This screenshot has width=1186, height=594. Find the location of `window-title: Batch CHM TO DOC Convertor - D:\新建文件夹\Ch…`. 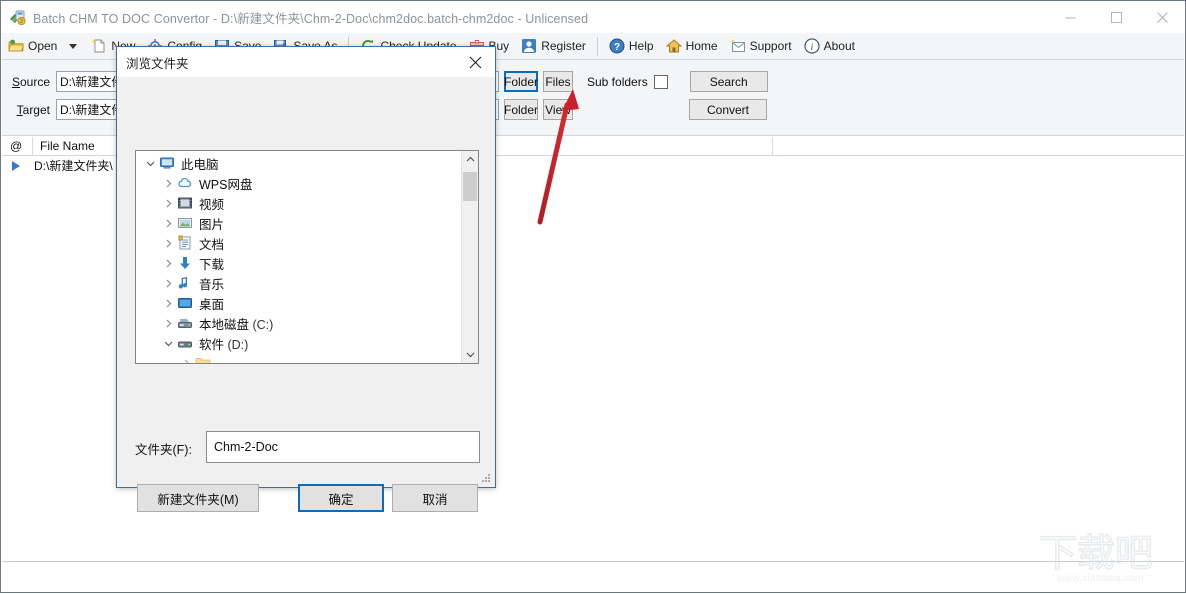

window-title: Batch CHM TO DOC Convertor - D:\新建文件夹\Ch… is located at coordinates (311, 18).